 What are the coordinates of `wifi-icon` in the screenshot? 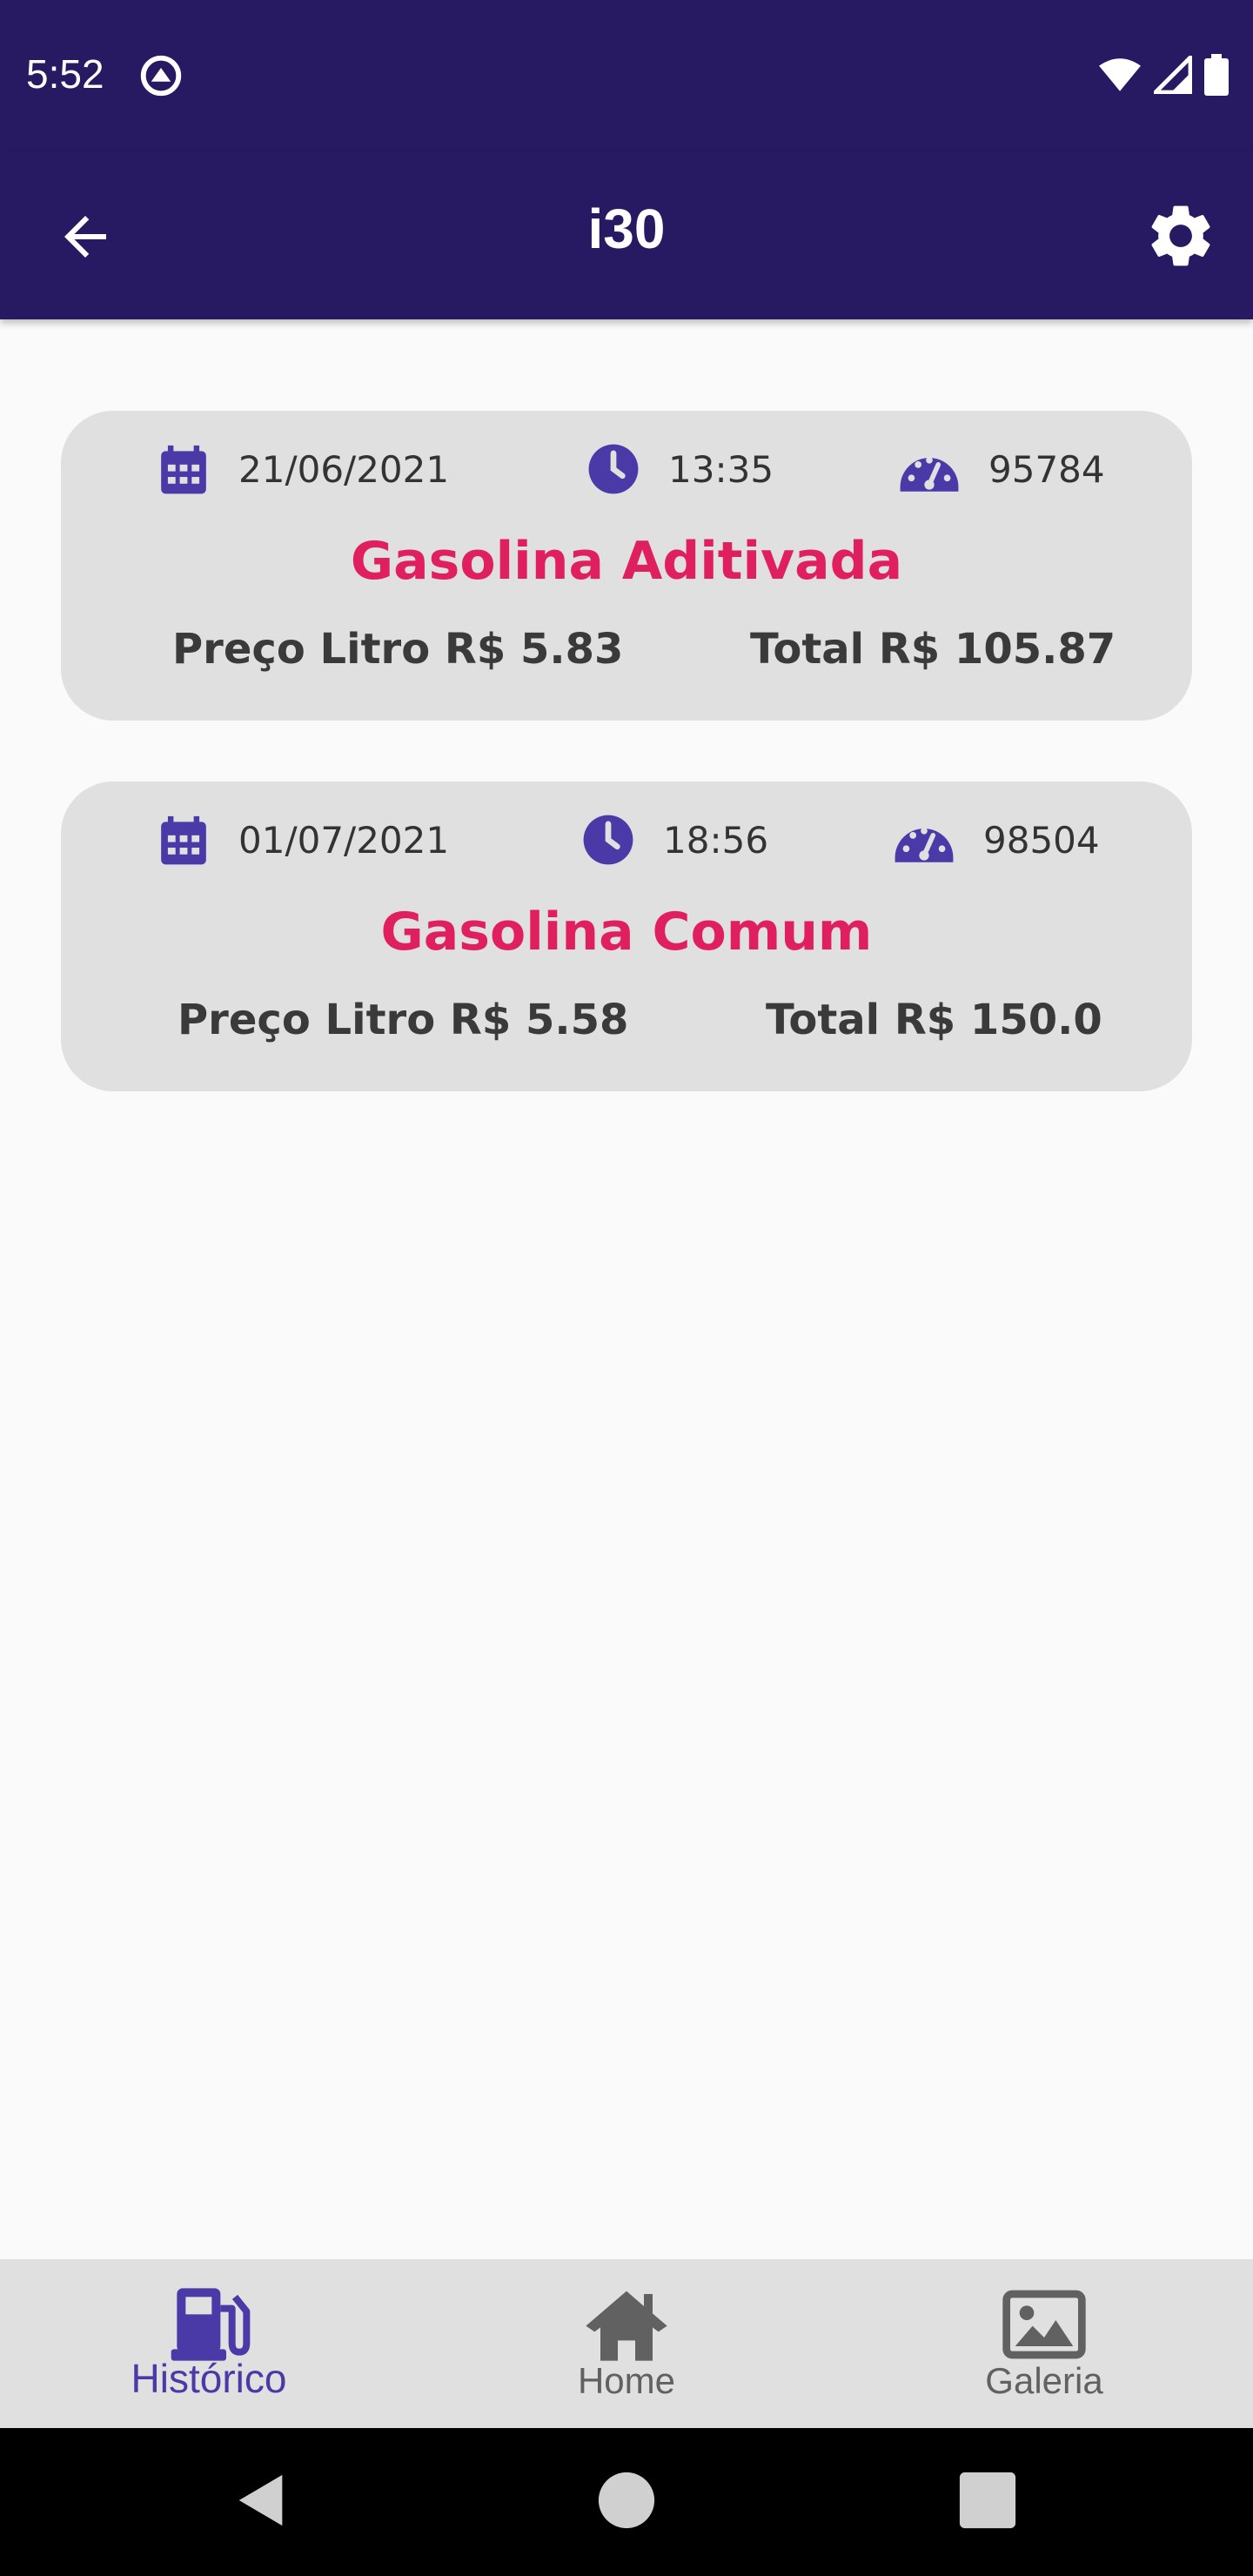 It's located at (1120, 74).